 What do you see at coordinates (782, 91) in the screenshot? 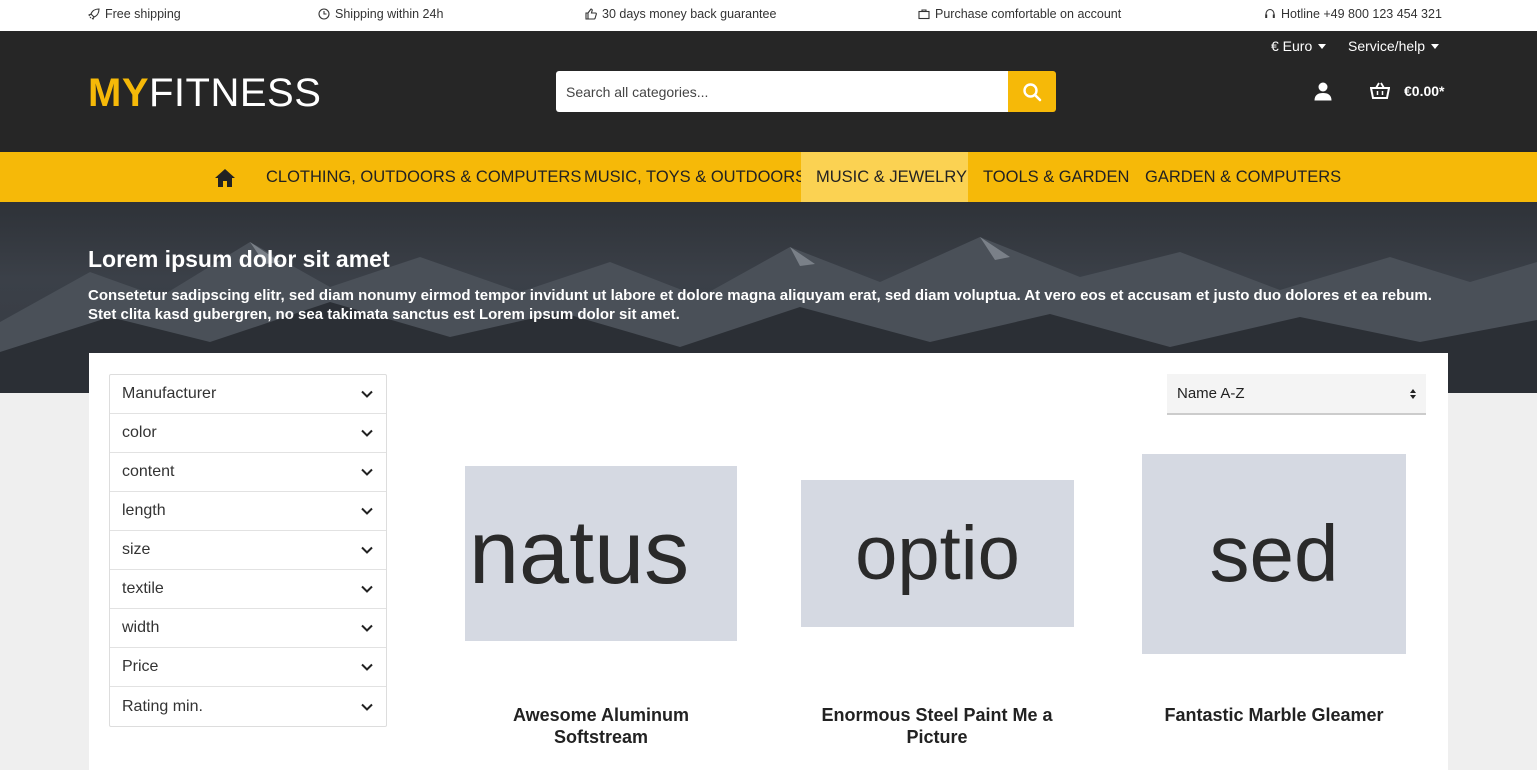
I see `search-input` at bounding box center [782, 91].